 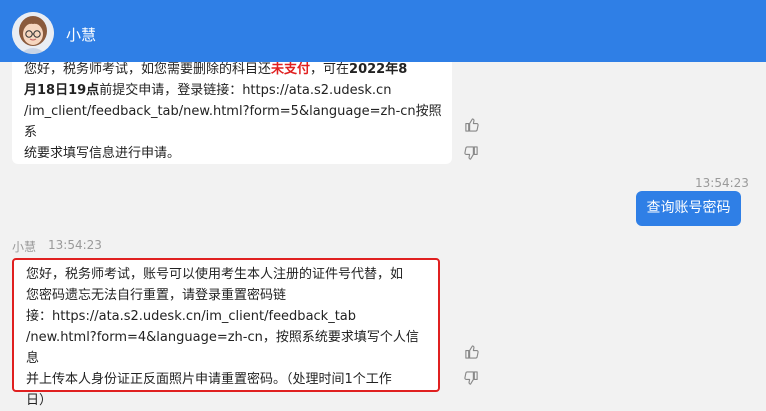 What do you see at coordinates (33, 33) in the screenshot?
I see `agent-avatar` at bounding box center [33, 33].